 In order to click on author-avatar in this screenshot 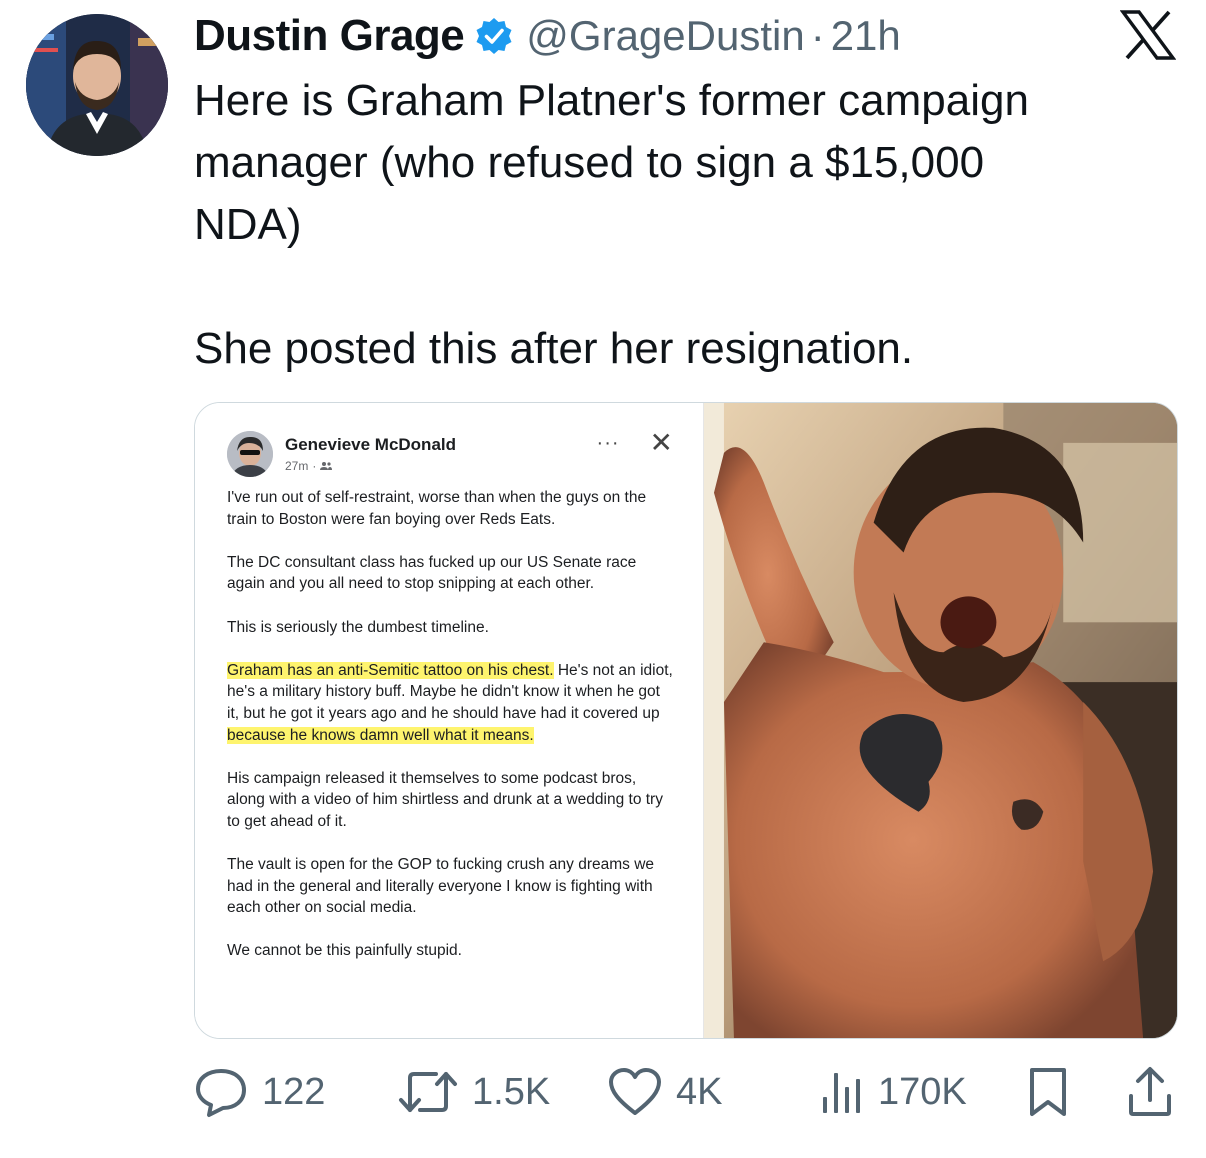, I will do `click(97, 85)`.